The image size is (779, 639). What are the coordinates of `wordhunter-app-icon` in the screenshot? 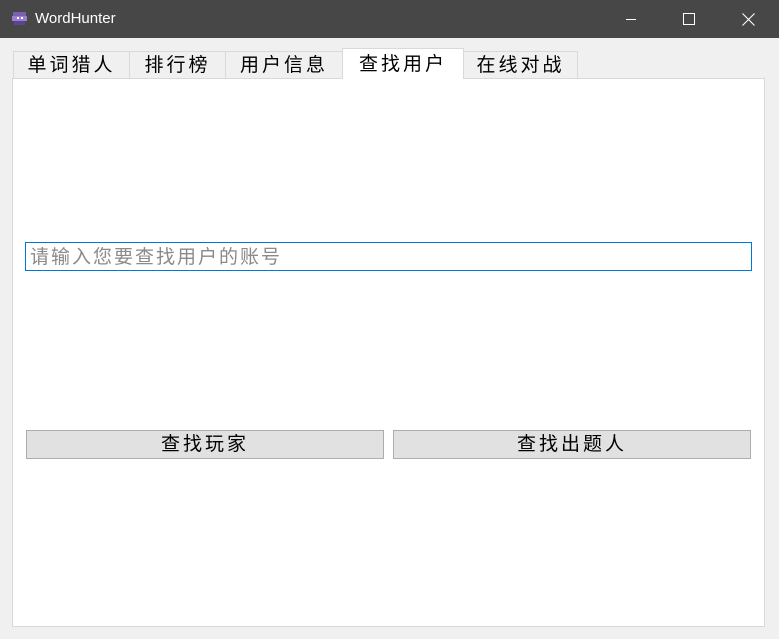 It's located at (19, 18).